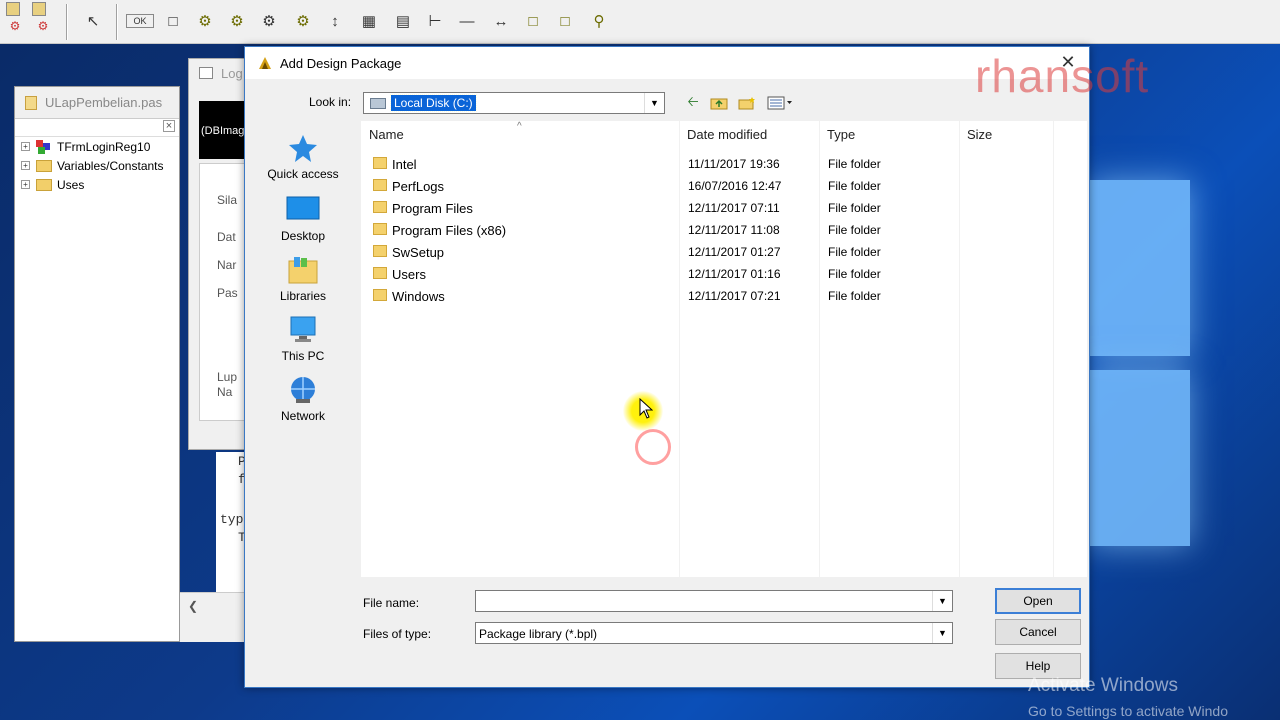  Describe the element at coordinates (719, 103) in the screenshot. I see `up-folder-icon` at that location.